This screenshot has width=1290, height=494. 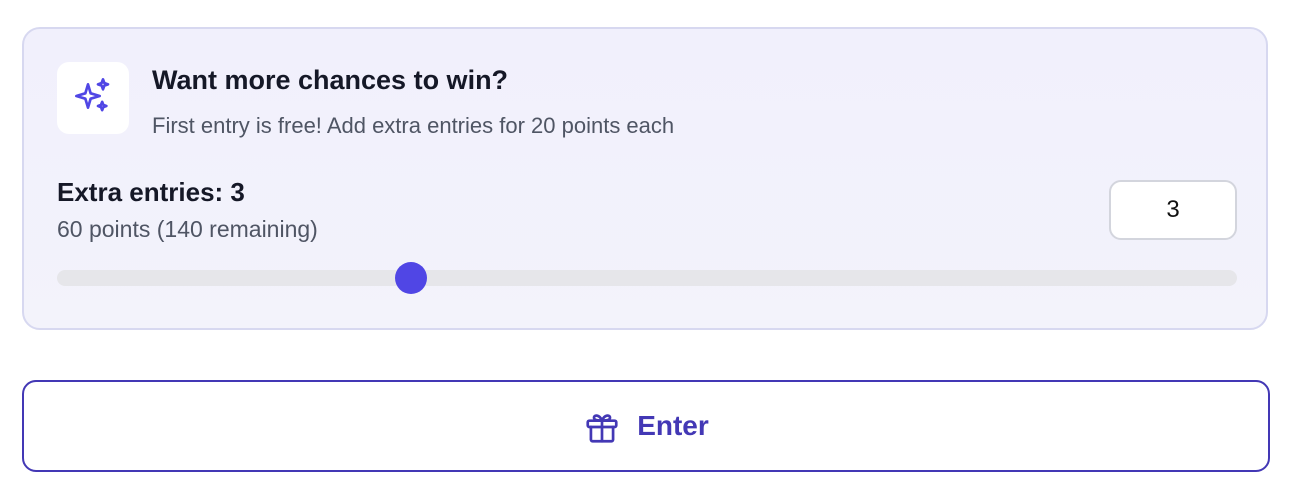 I want to click on enter-button-label: Enter, so click(x=673, y=425).